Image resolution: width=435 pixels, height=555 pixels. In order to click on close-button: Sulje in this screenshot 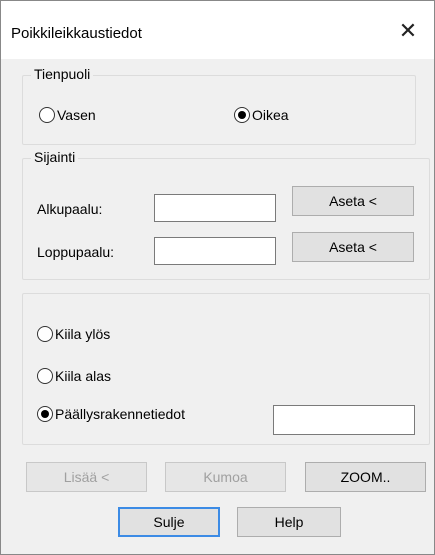, I will do `click(169, 522)`.